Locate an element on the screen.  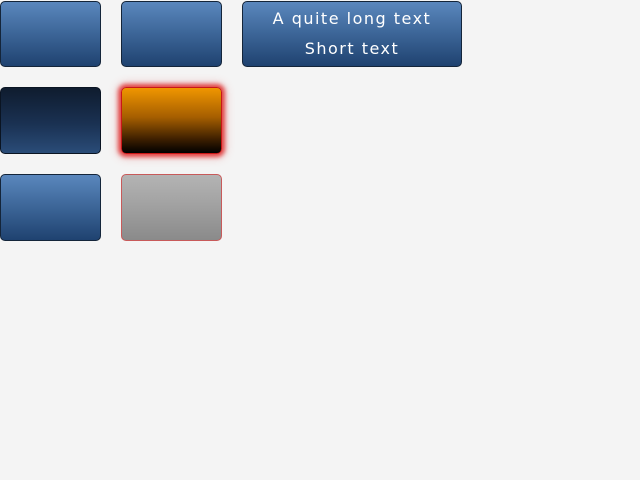
blue-button-r1c1 is located at coordinates (50, 34).